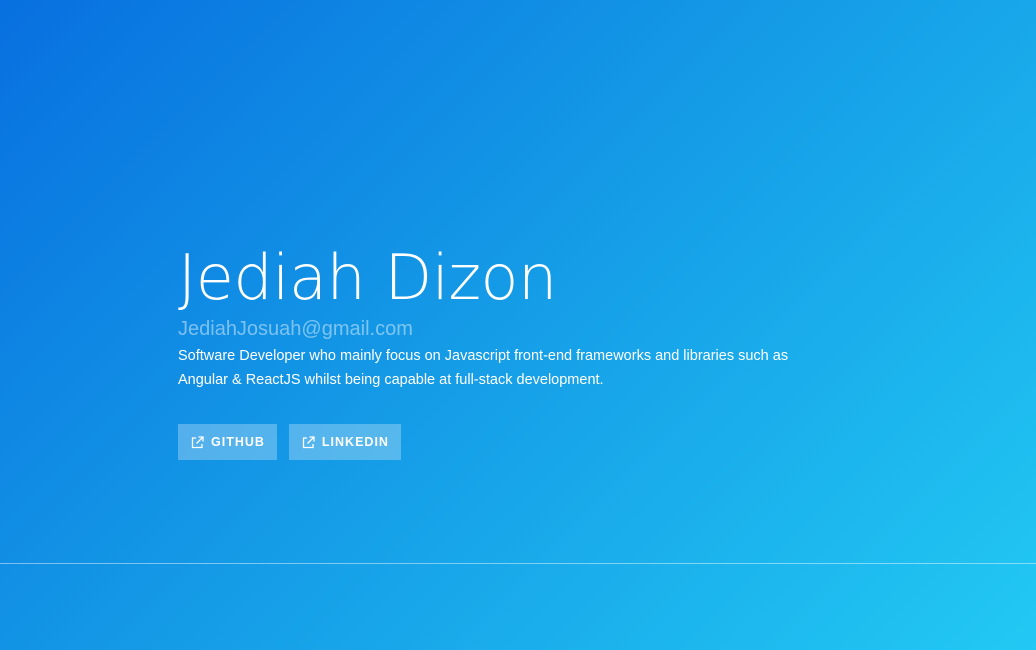 The image size is (1036, 650). What do you see at coordinates (238, 442) in the screenshot?
I see `github-button-label: GITHUB` at bounding box center [238, 442].